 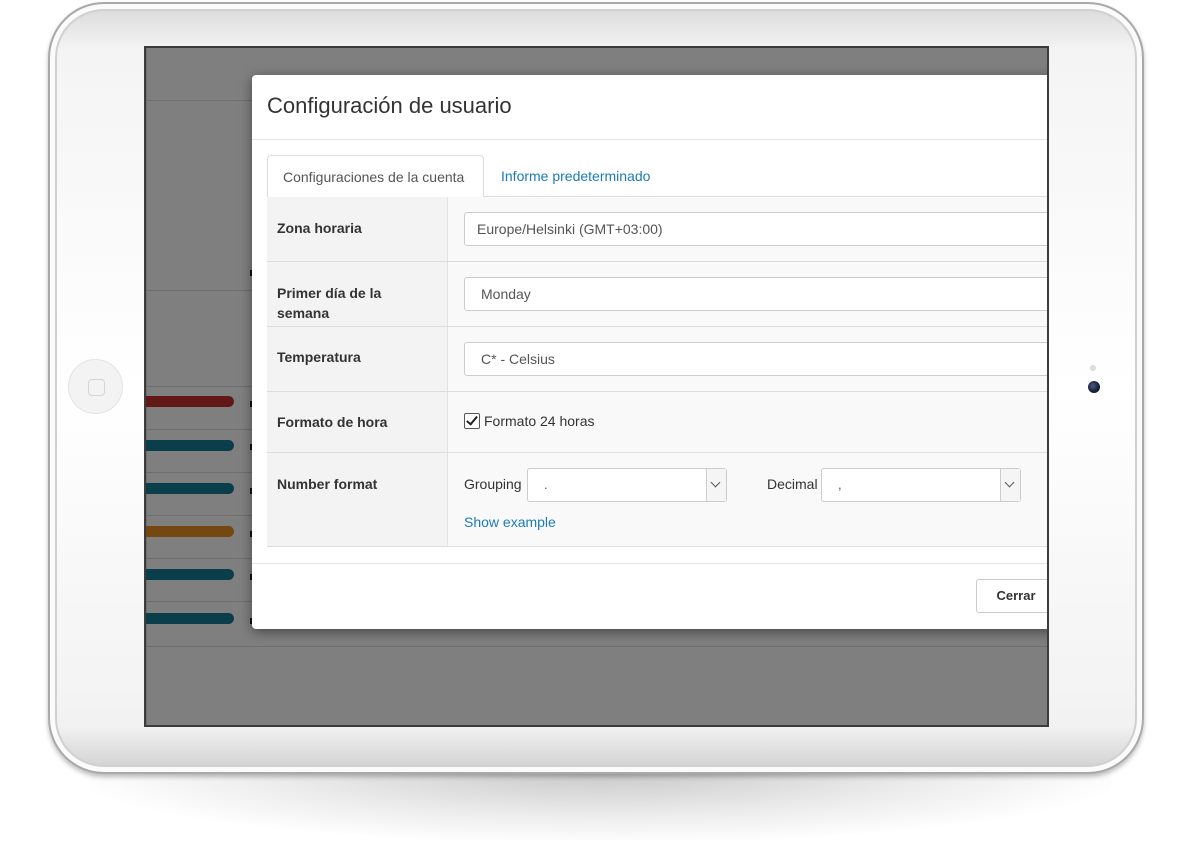 I want to click on decimal-value: ,, so click(x=840, y=484).